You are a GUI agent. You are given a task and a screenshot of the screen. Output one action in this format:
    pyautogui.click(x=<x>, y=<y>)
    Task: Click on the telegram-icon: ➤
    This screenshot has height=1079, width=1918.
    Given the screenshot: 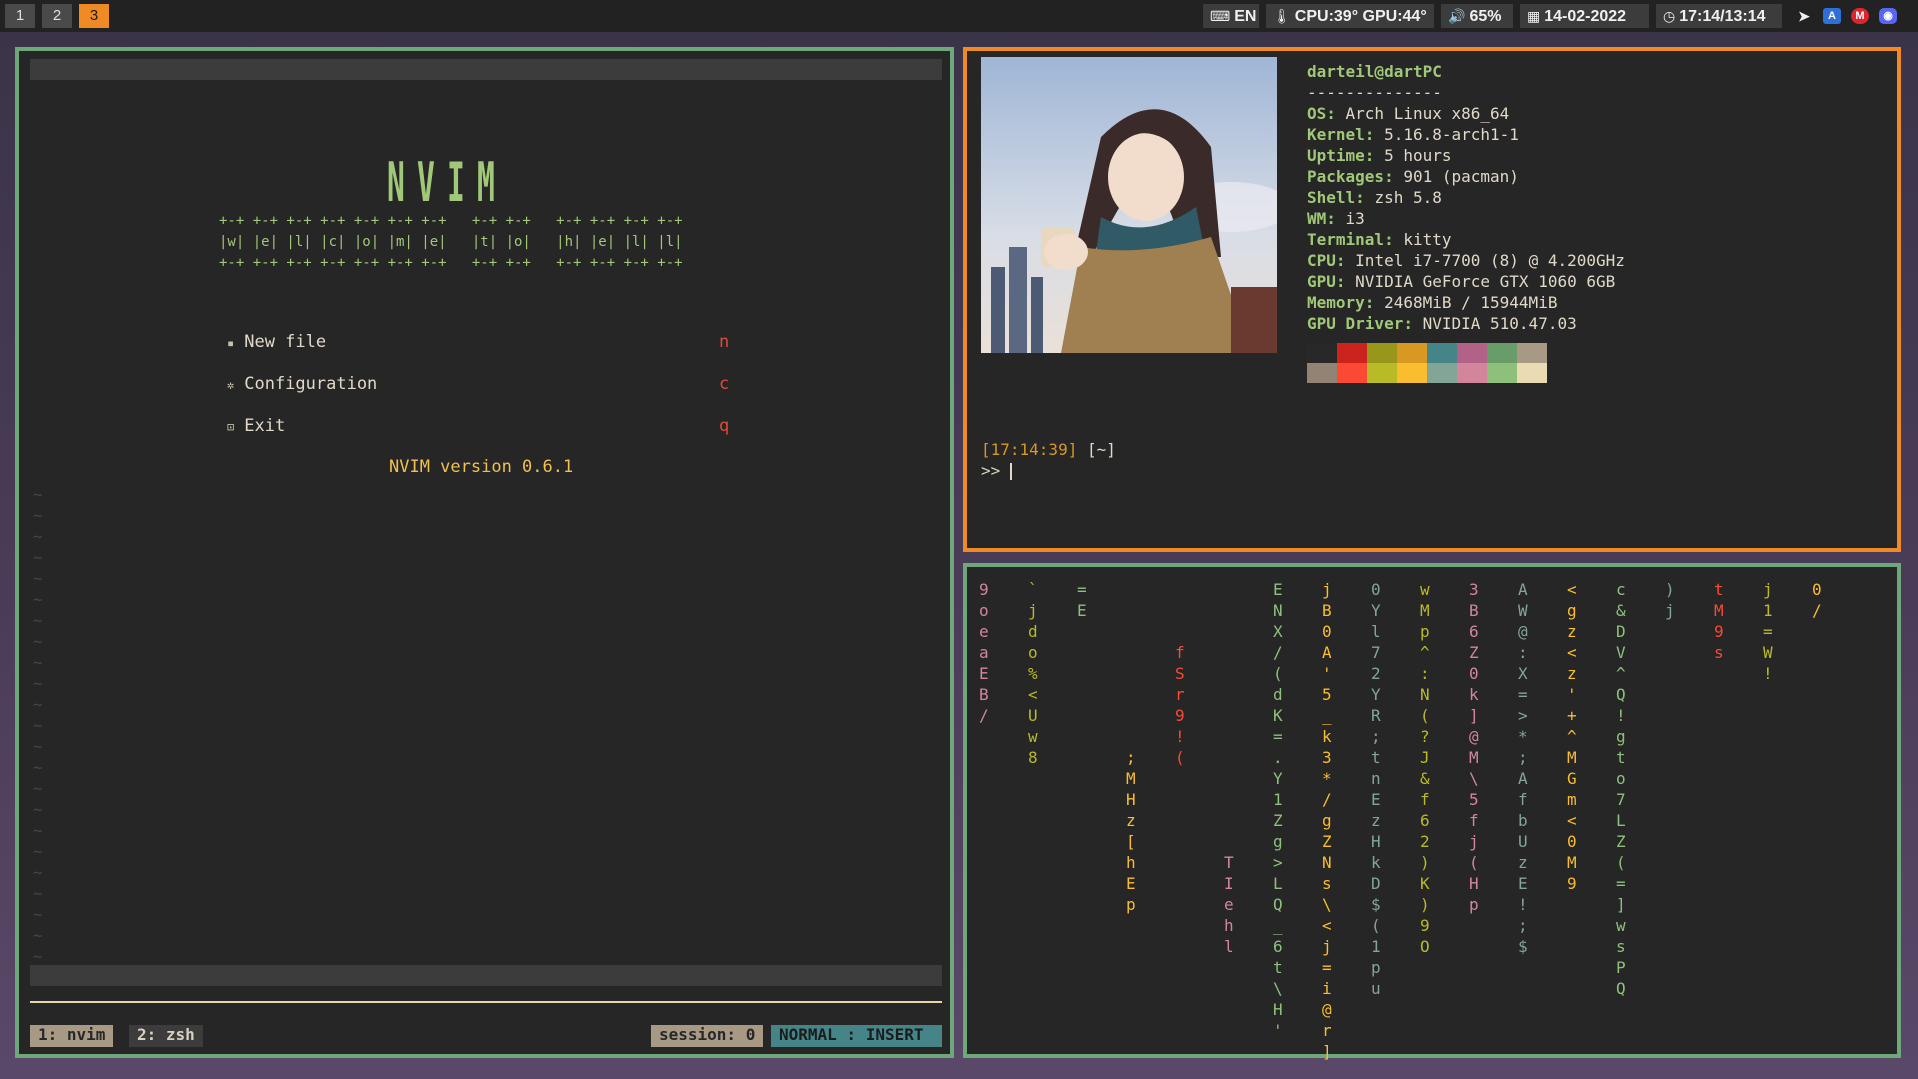 What is the action you would take?
    pyautogui.click(x=1804, y=16)
    